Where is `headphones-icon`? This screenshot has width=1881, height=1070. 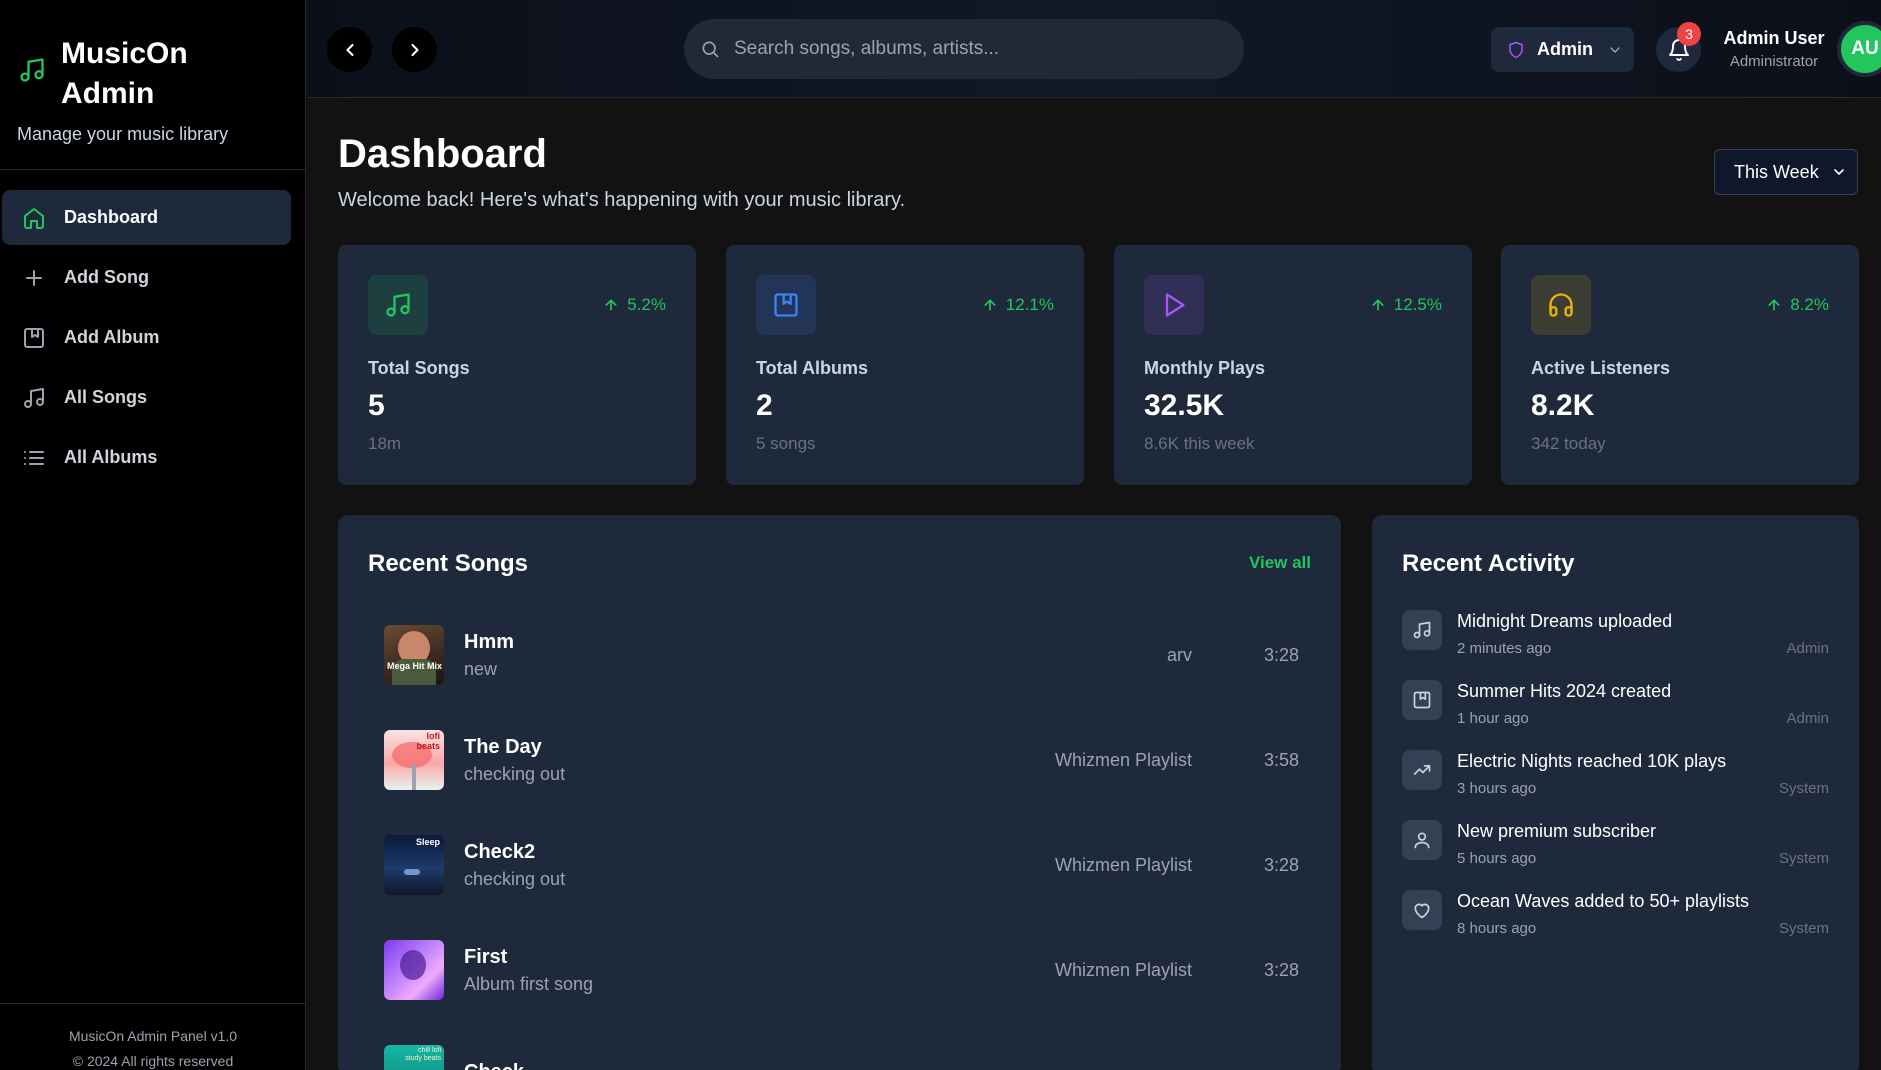 headphones-icon is located at coordinates (1561, 305).